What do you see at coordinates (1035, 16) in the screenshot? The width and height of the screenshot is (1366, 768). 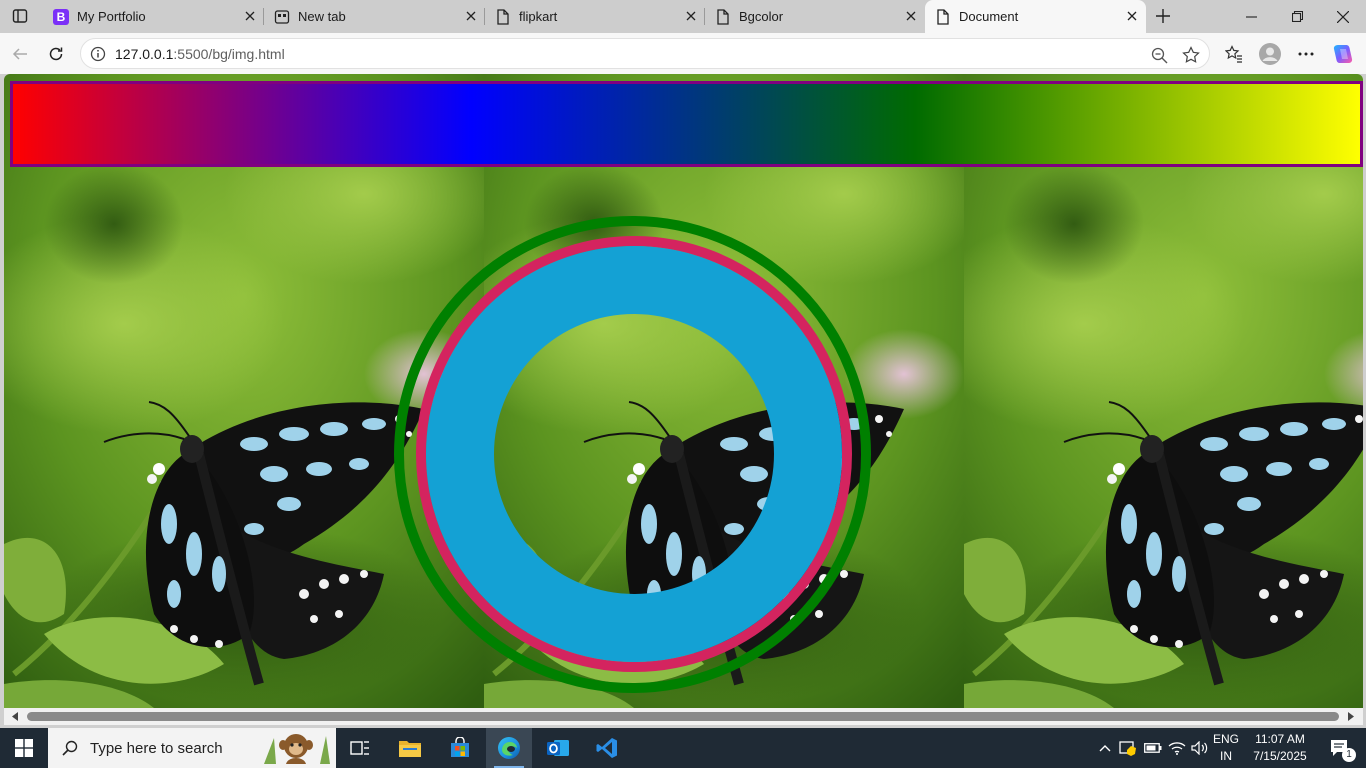 I see `tab-document: Document` at bounding box center [1035, 16].